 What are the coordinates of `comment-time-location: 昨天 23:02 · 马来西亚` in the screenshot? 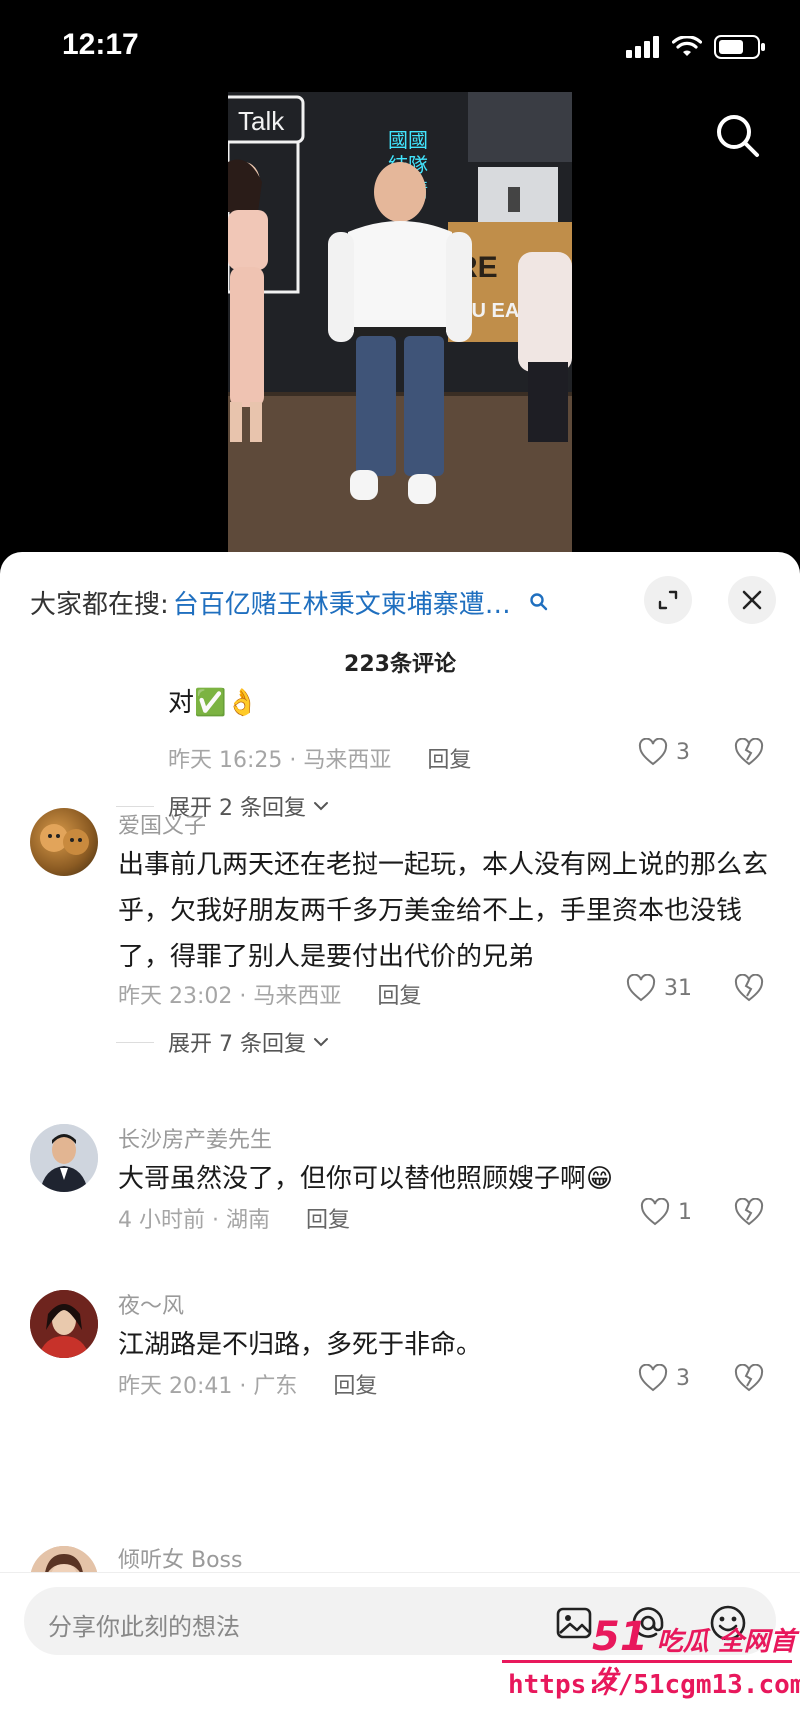 It's located at (230, 996).